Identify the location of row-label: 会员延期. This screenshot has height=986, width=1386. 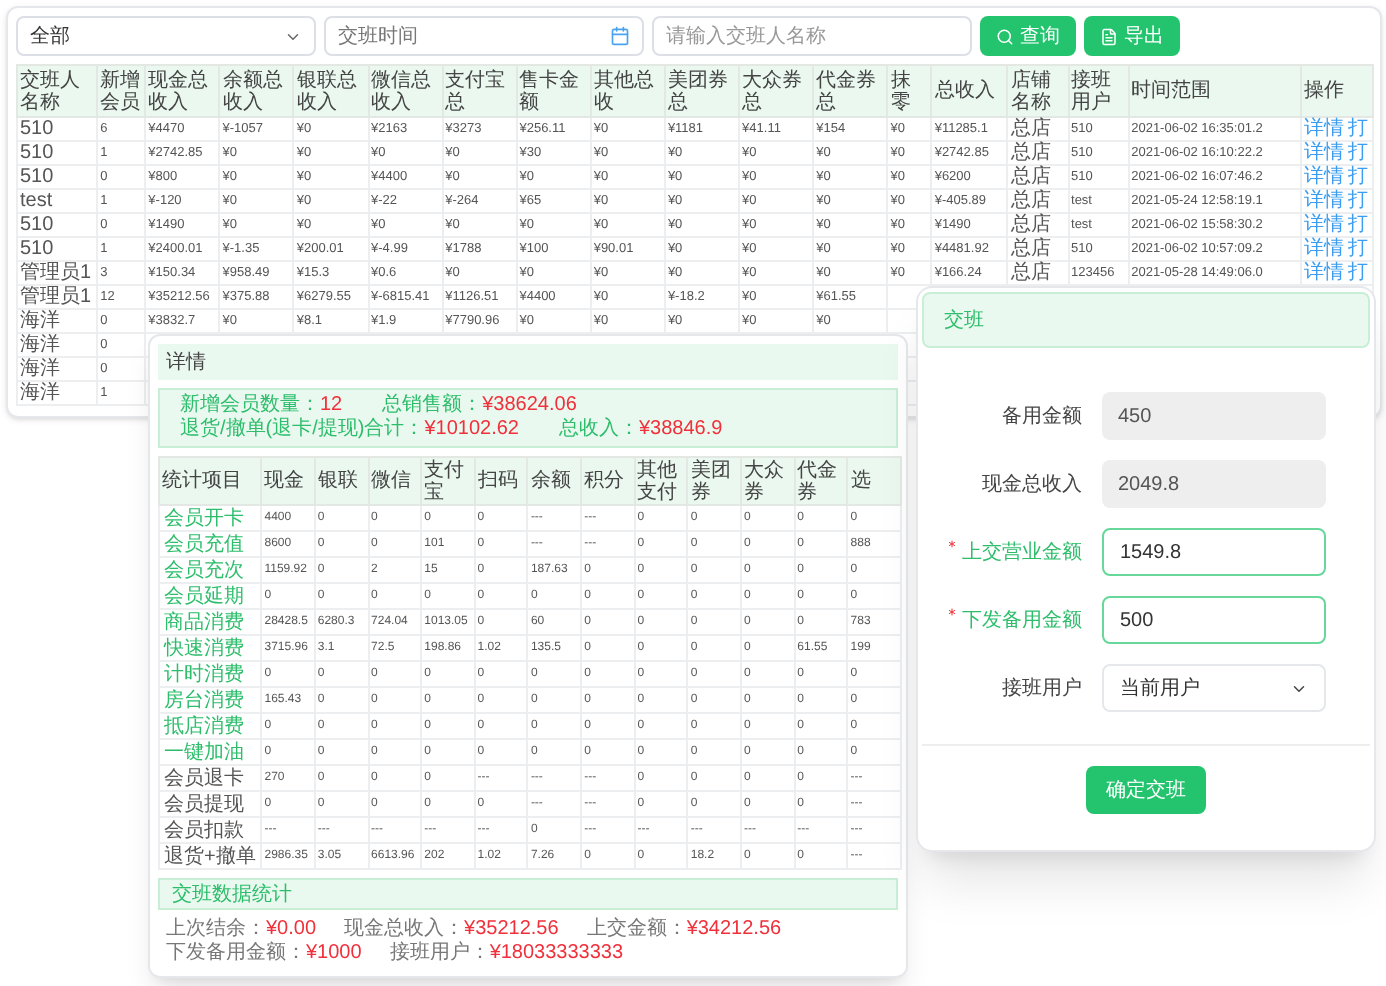
(204, 596).